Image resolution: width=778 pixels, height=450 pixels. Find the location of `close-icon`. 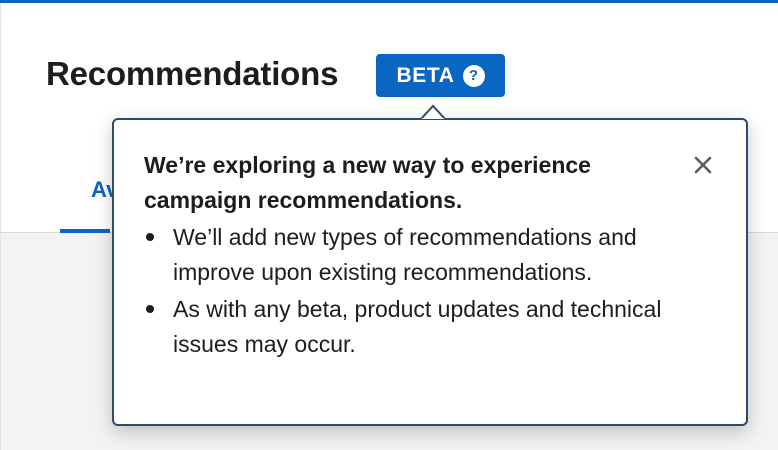

close-icon is located at coordinates (703, 165).